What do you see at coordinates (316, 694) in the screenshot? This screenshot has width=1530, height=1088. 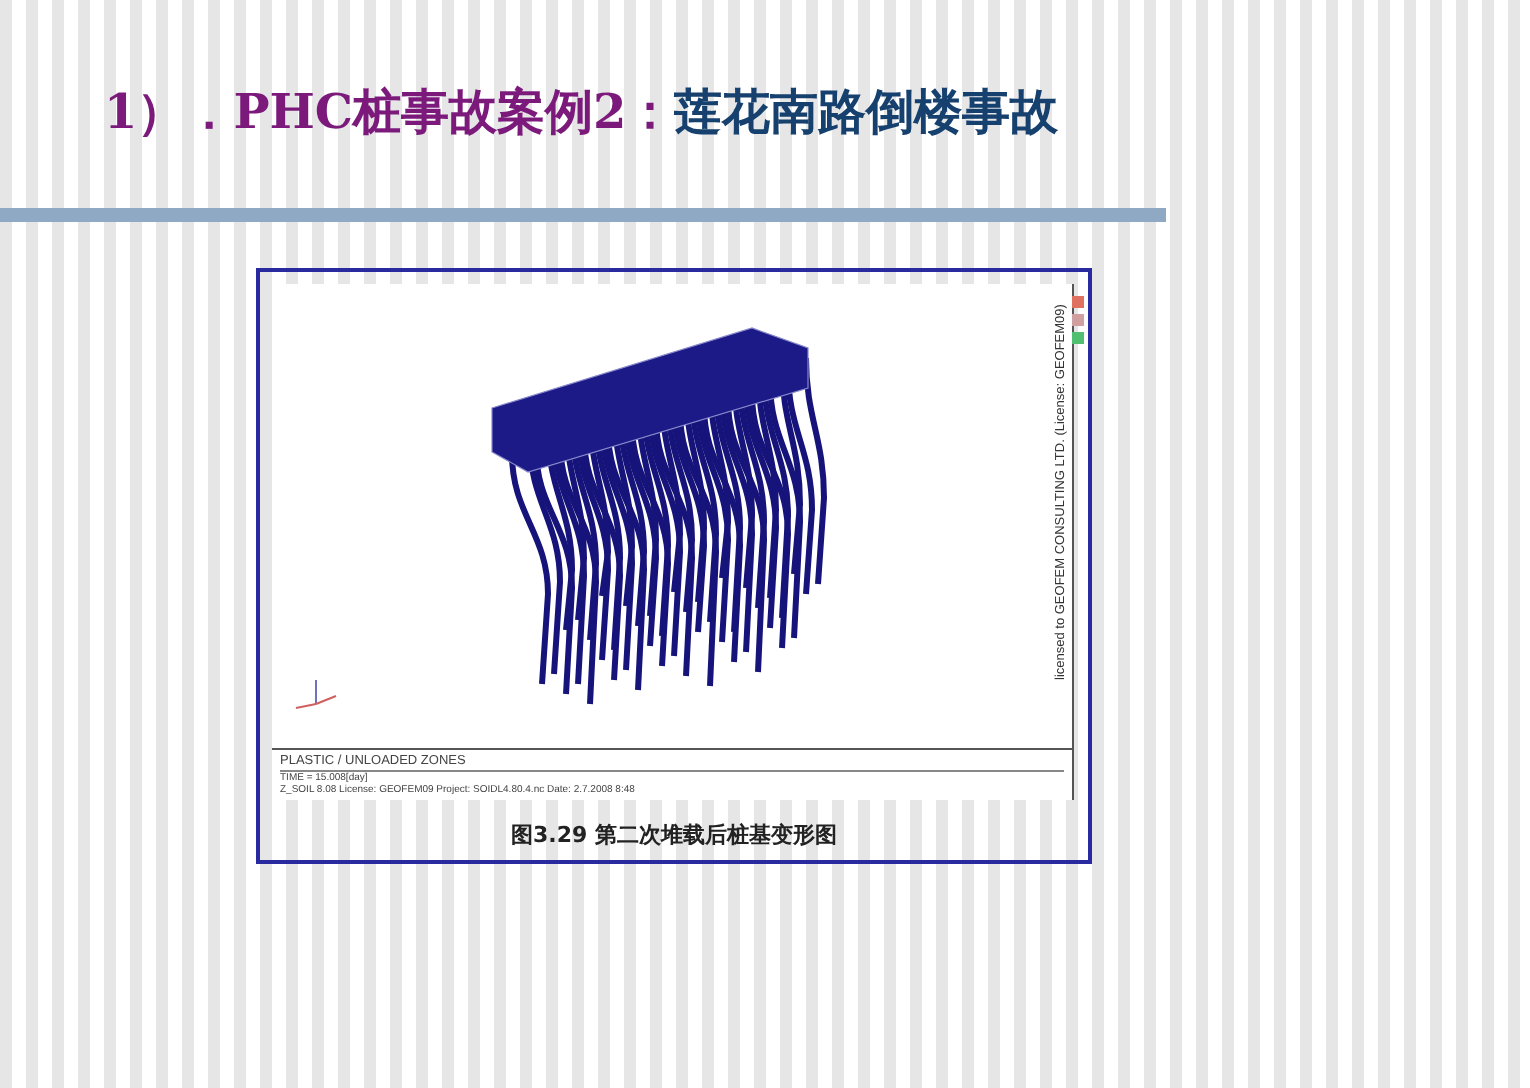 I see `axes-icon` at bounding box center [316, 694].